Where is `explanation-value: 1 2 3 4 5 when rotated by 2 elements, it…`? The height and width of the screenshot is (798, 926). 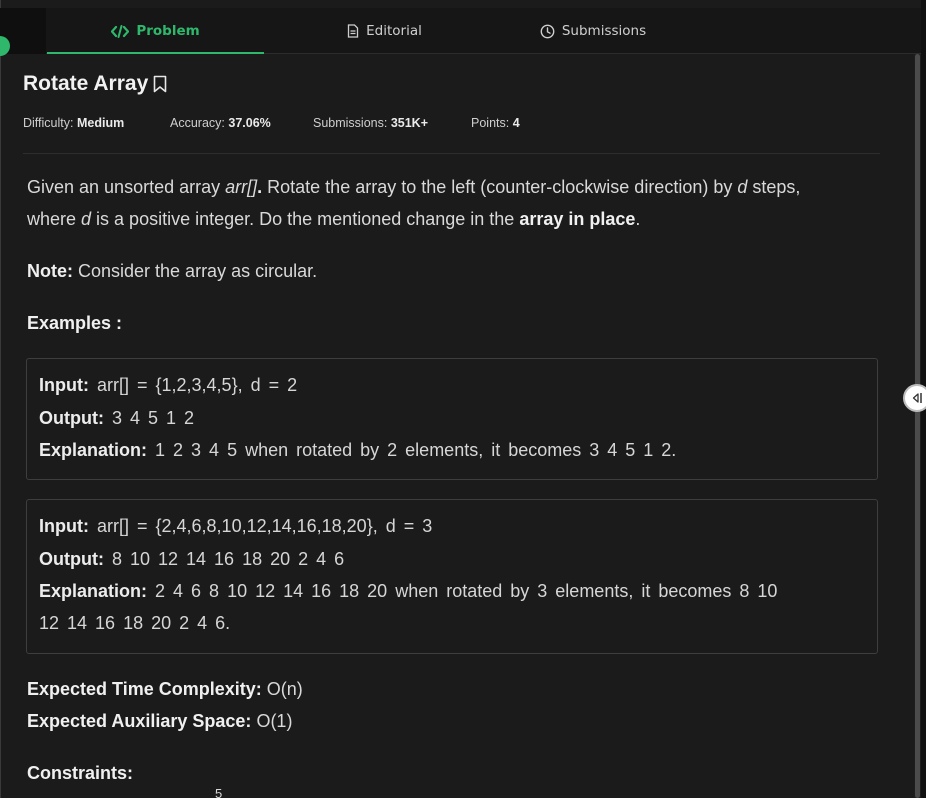
explanation-value: 1 2 3 4 5 when rotated by 2 elements, it… is located at coordinates (412, 450).